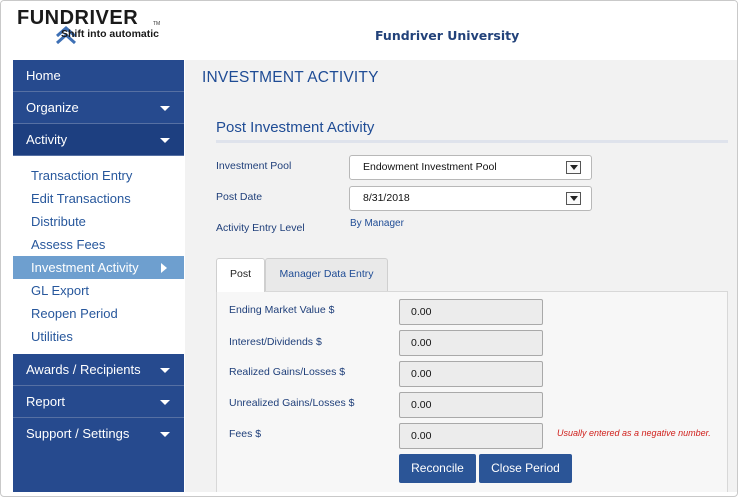  I want to click on organization-name: Fundriver University, so click(447, 35).